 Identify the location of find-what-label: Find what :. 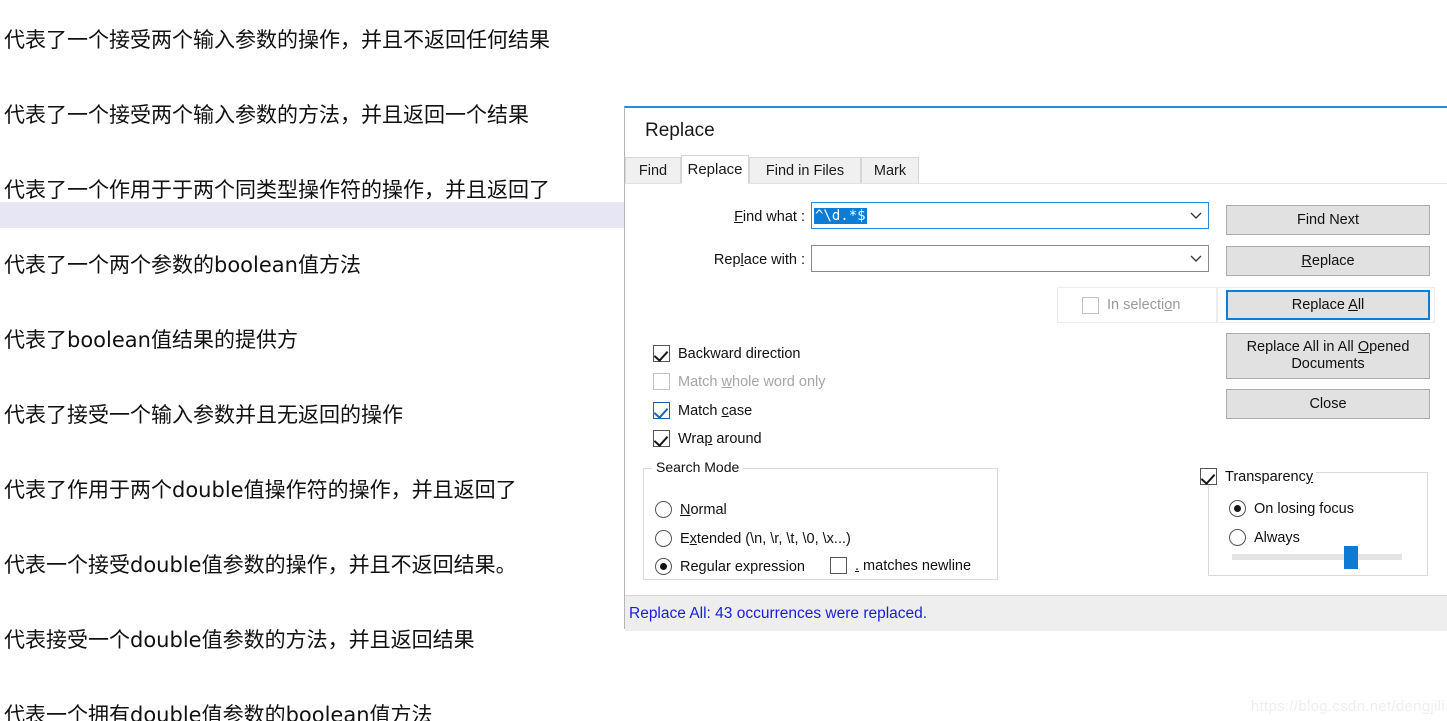
(769, 217).